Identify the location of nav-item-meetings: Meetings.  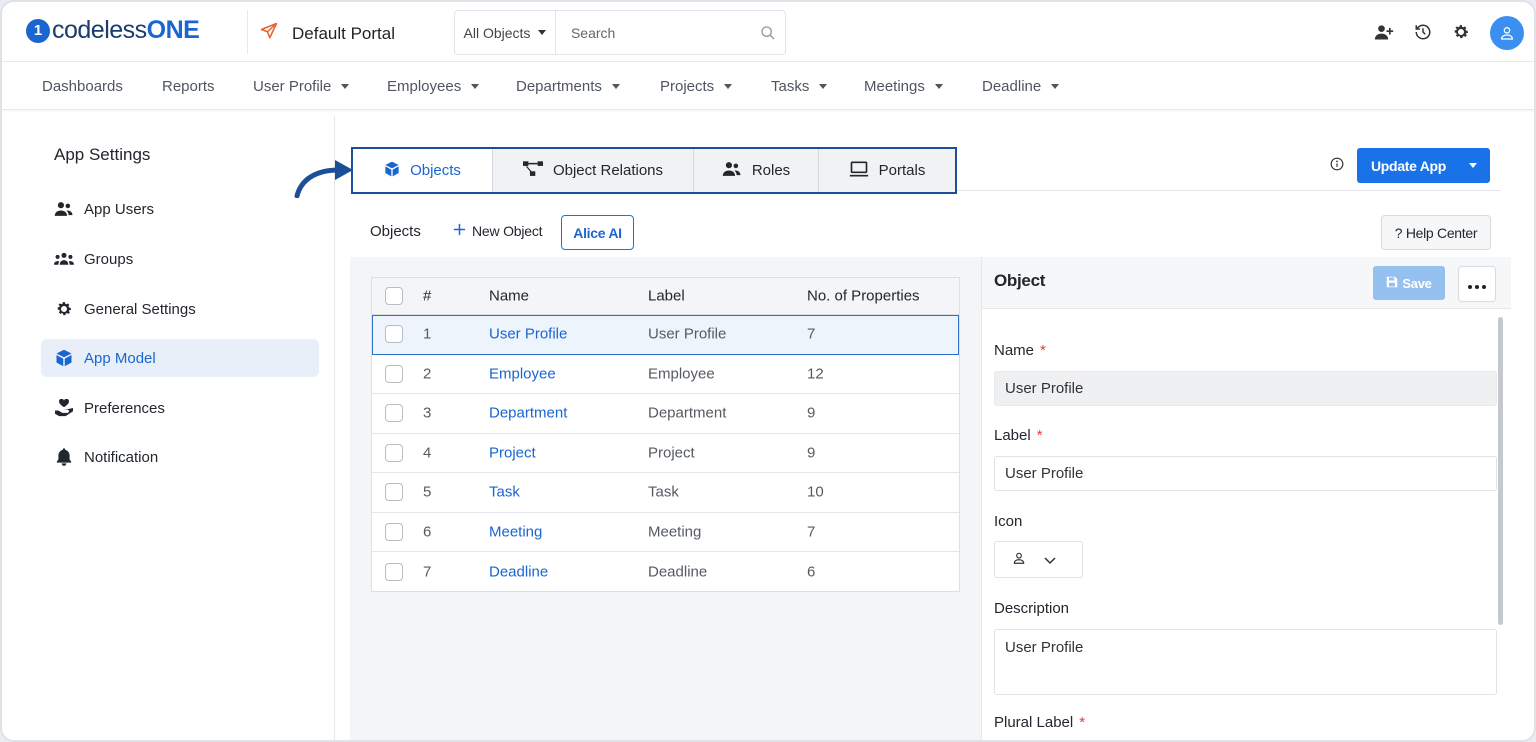
(903, 86).